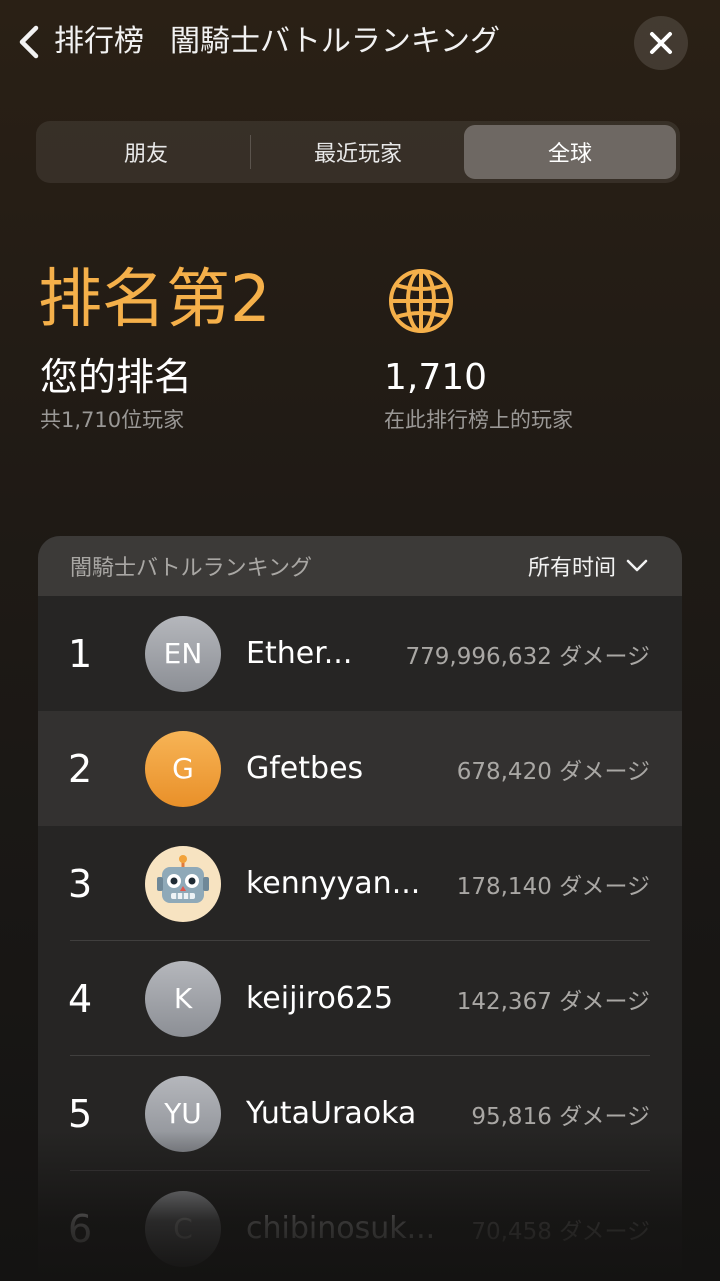  Describe the element at coordinates (305, 768) in the screenshot. I see `player-name: Gfetbes` at that location.